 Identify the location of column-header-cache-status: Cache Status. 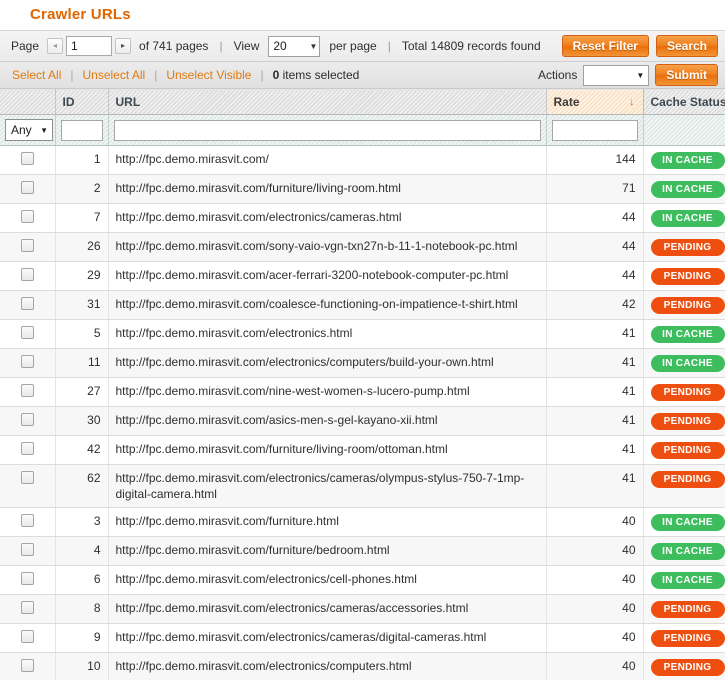
(684, 102).